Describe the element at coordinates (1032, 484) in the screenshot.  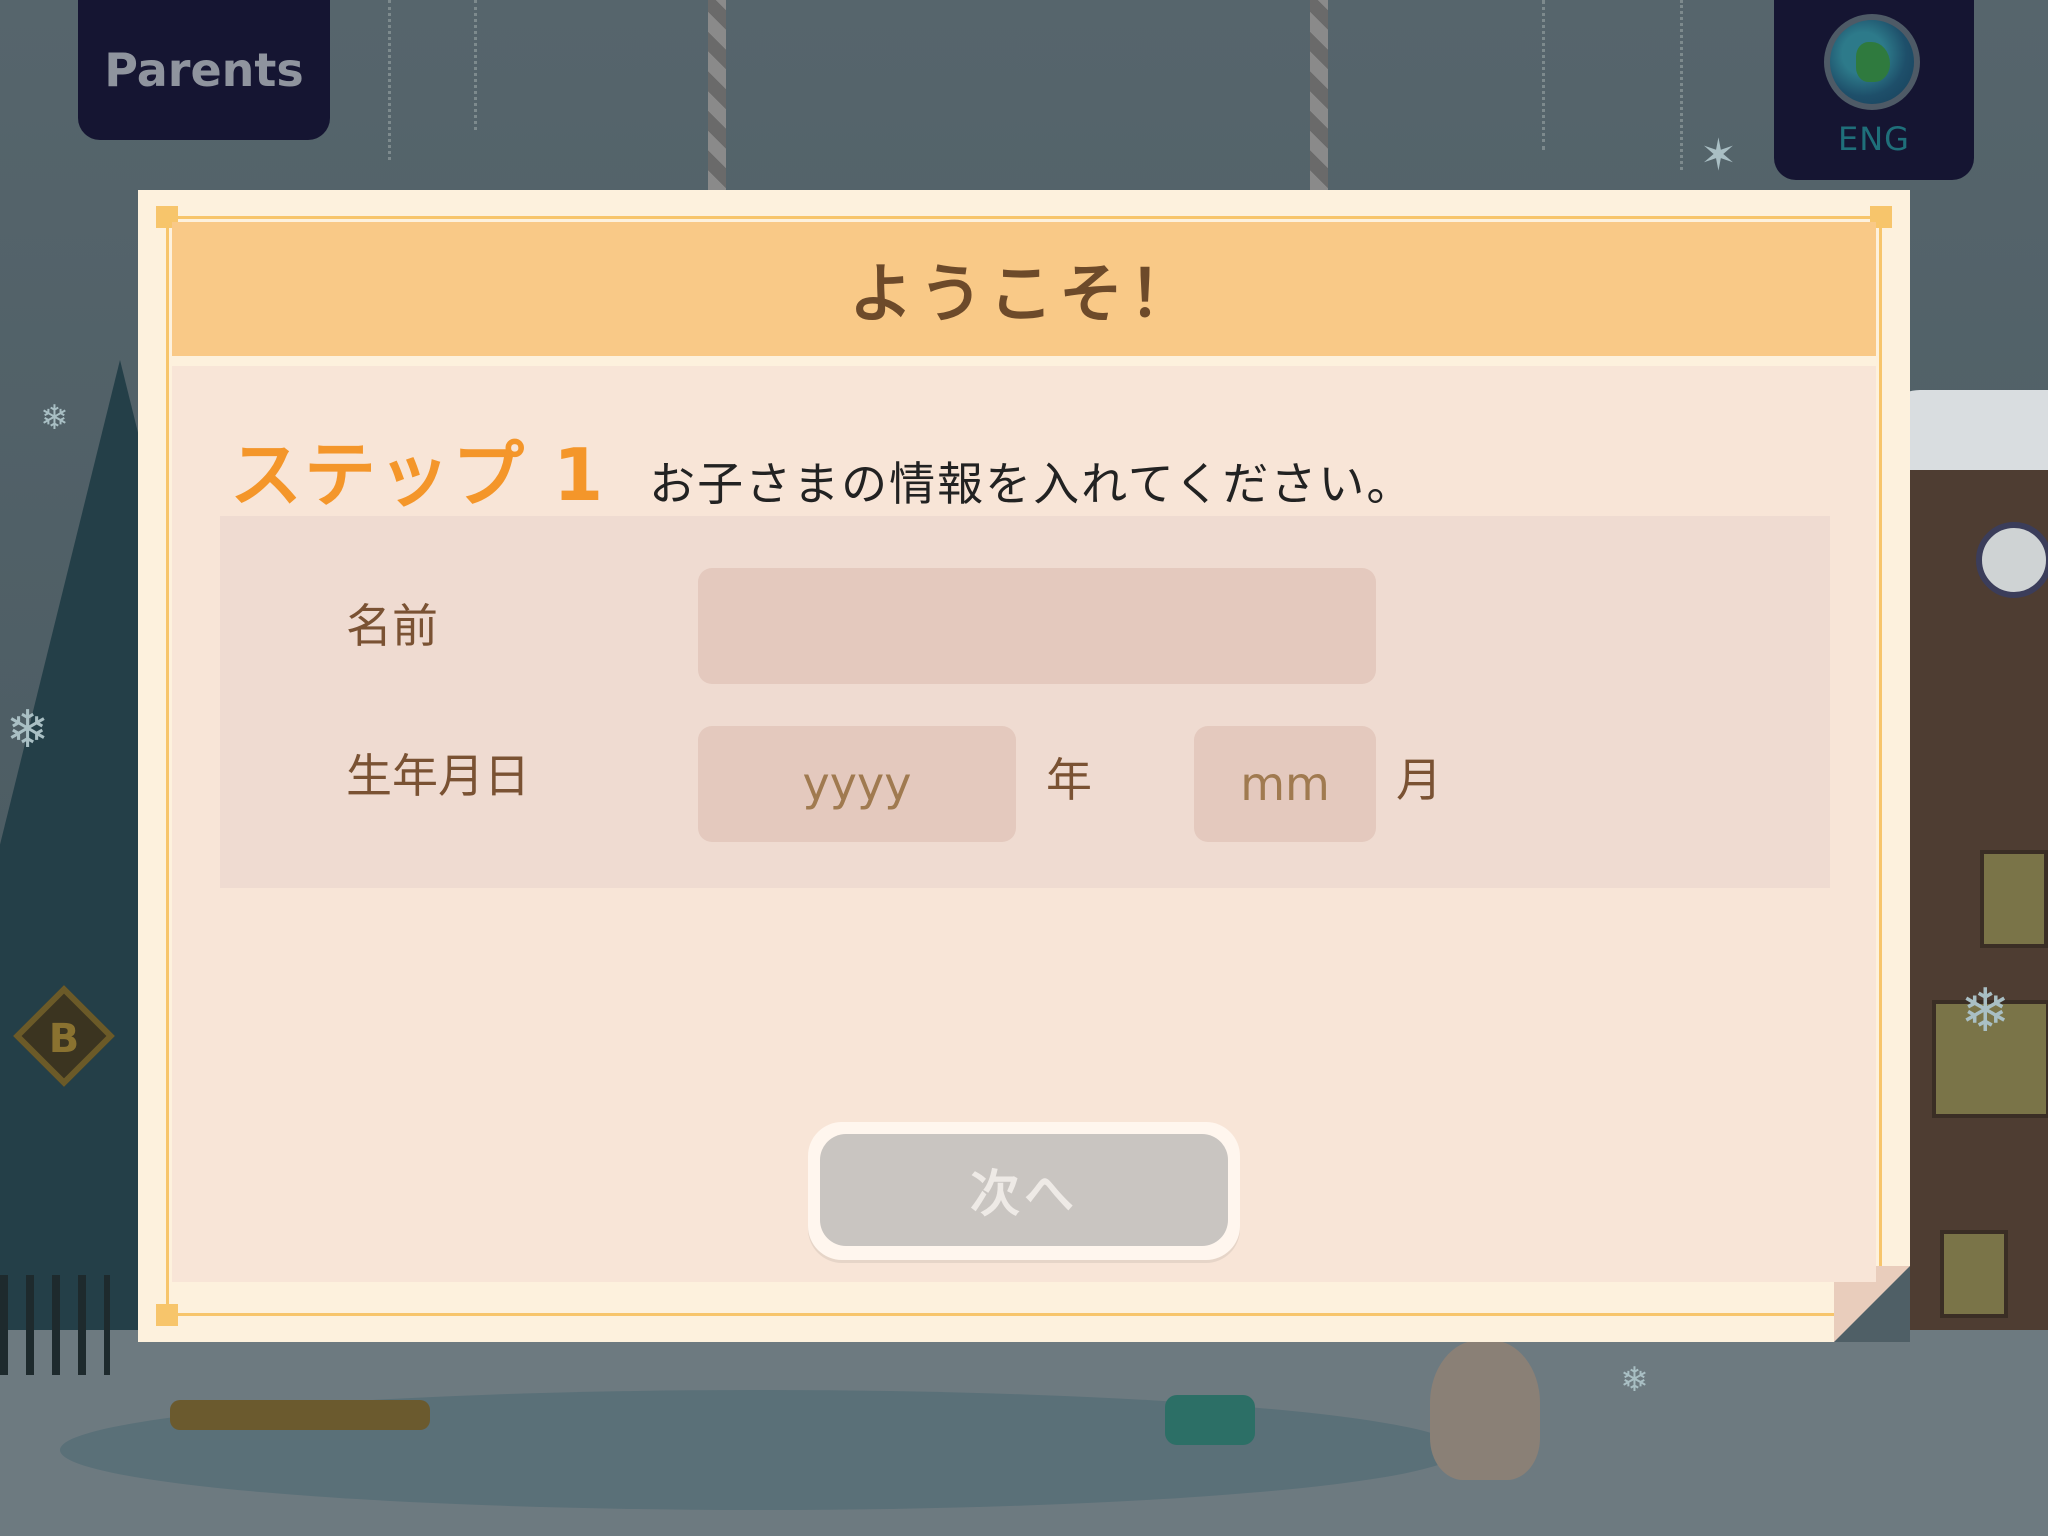
I see `step-instruction: お子さまの情報を入れてください。` at that location.